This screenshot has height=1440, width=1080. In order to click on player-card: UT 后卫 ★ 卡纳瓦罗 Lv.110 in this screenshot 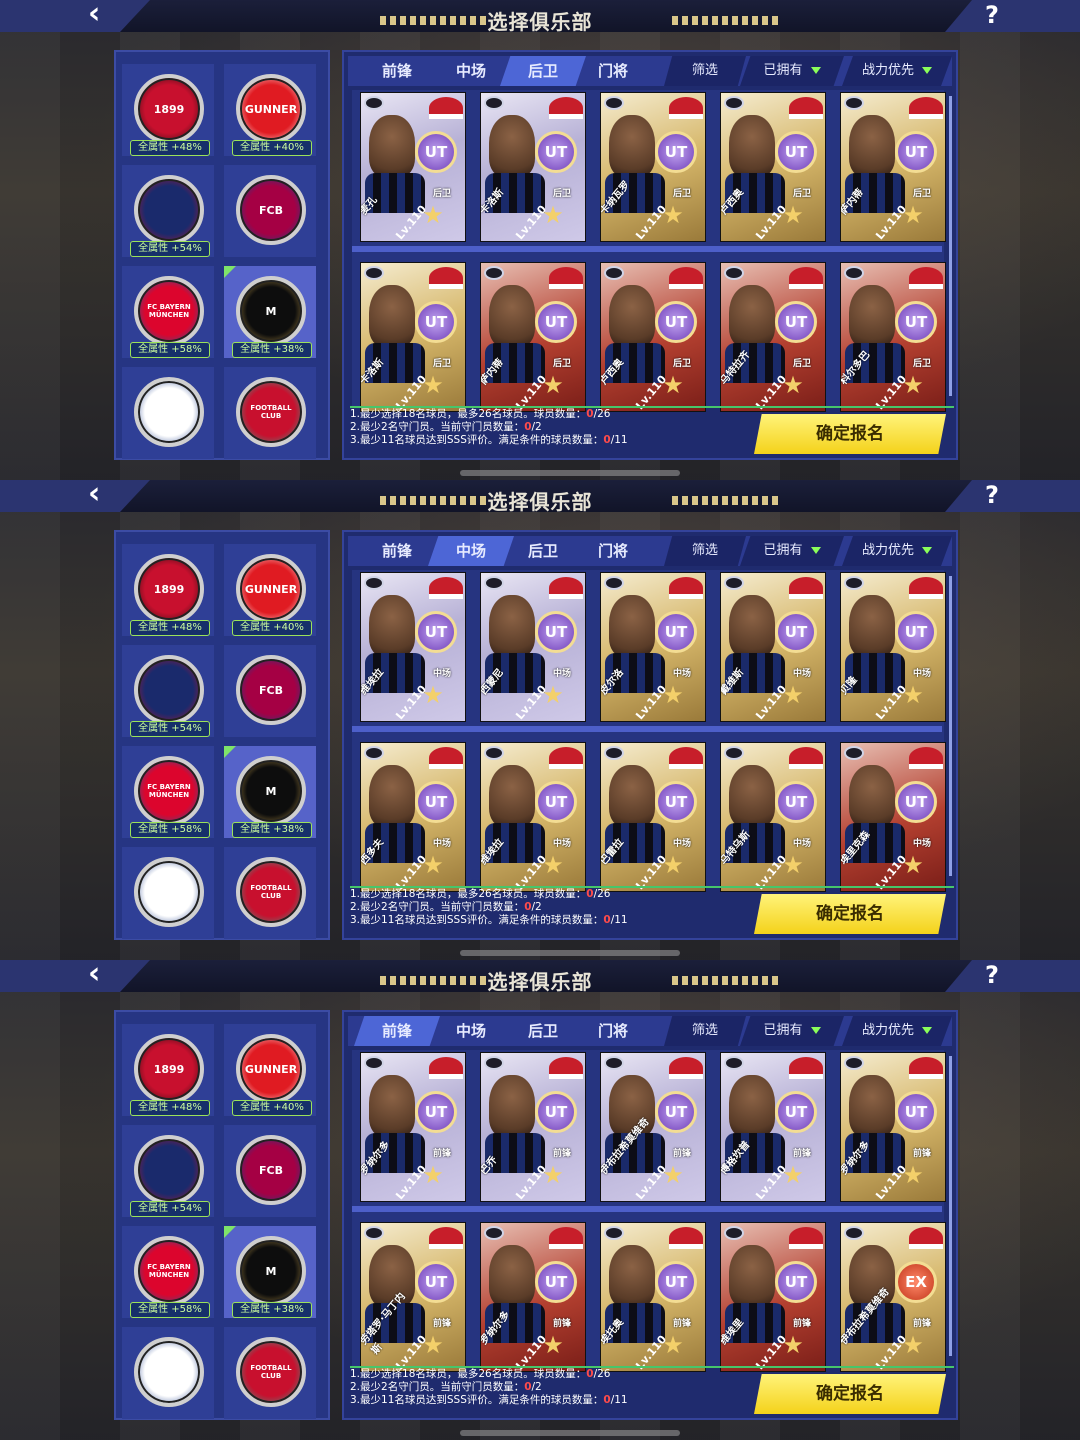, I will do `click(653, 167)`.